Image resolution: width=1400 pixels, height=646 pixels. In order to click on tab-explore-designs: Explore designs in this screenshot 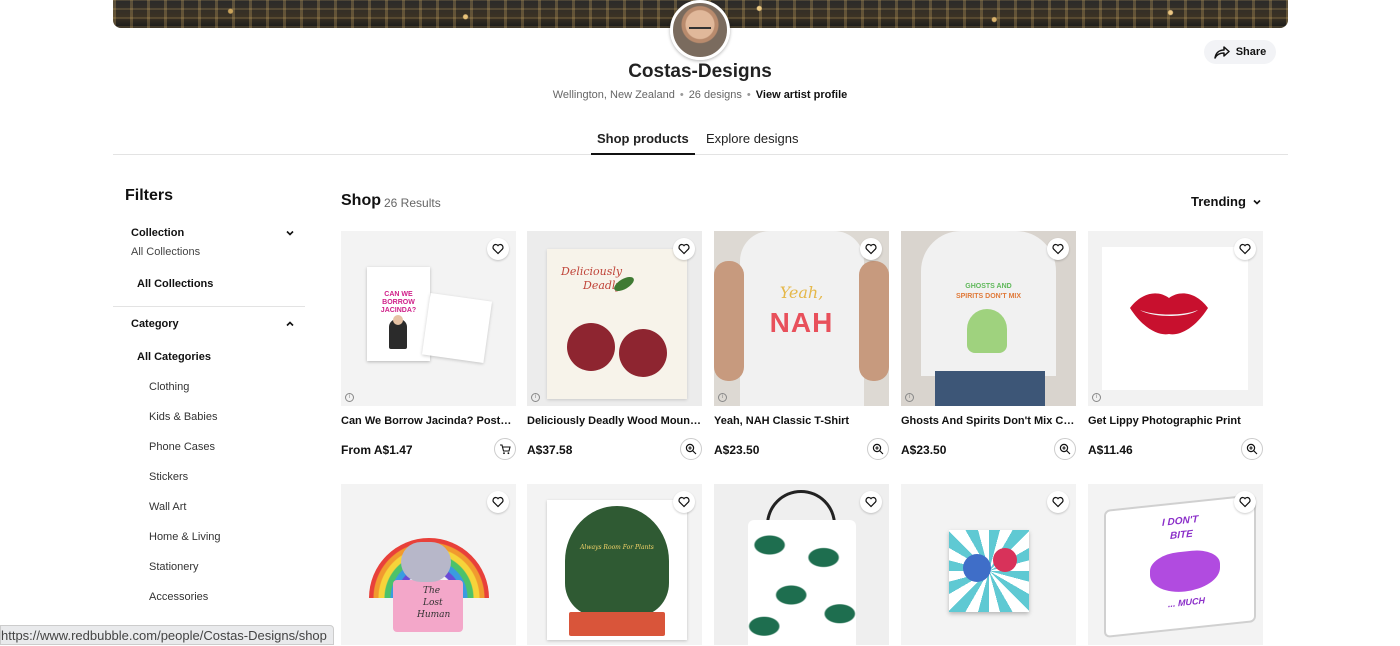, I will do `click(752, 143)`.